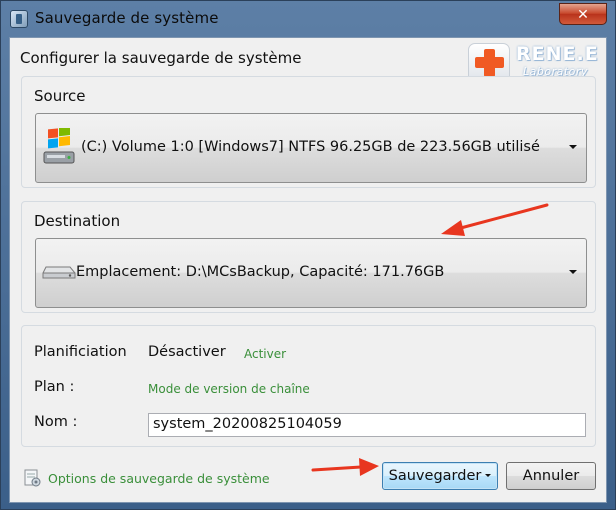 The width and height of the screenshot is (616, 510). Describe the element at coordinates (56, 422) in the screenshot. I see `name-label: Nom :` at that location.